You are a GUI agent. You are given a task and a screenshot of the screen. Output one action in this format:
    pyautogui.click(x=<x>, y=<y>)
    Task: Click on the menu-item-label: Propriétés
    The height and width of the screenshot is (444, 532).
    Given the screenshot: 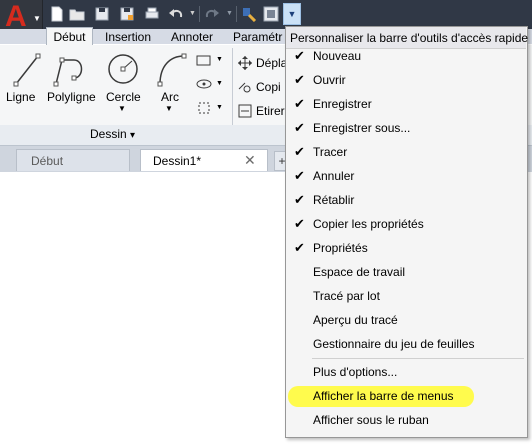 What is the action you would take?
    pyautogui.click(x=340, y=248)
    